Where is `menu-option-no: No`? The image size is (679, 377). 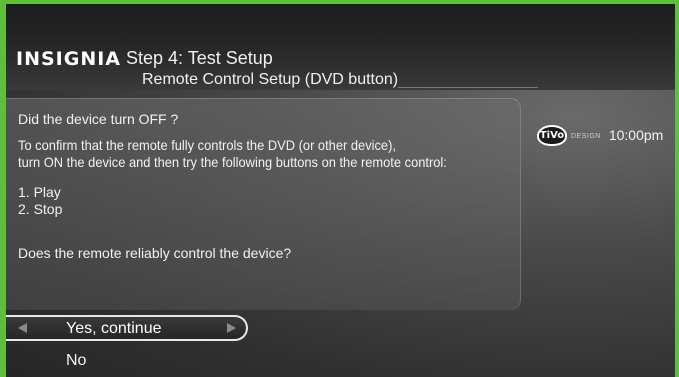
menu-option-no: No is located at coordinates (76, 361).